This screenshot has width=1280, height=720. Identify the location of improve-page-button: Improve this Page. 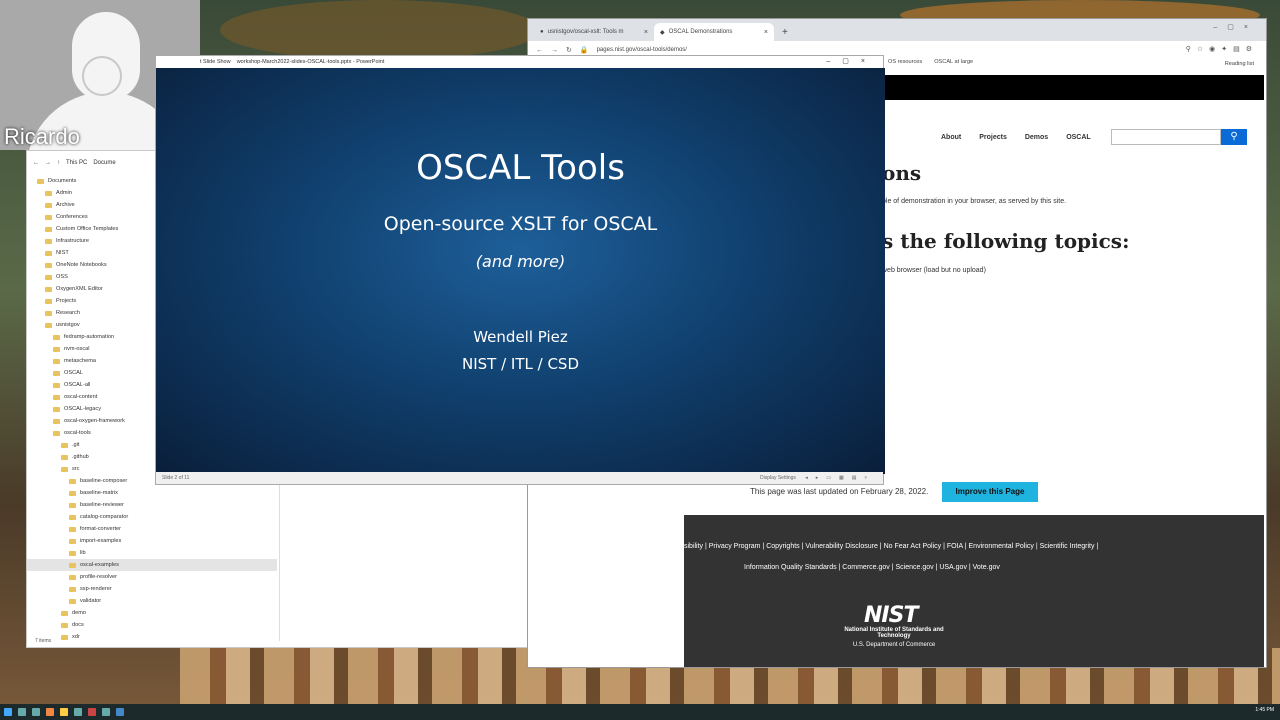
(990, 492).